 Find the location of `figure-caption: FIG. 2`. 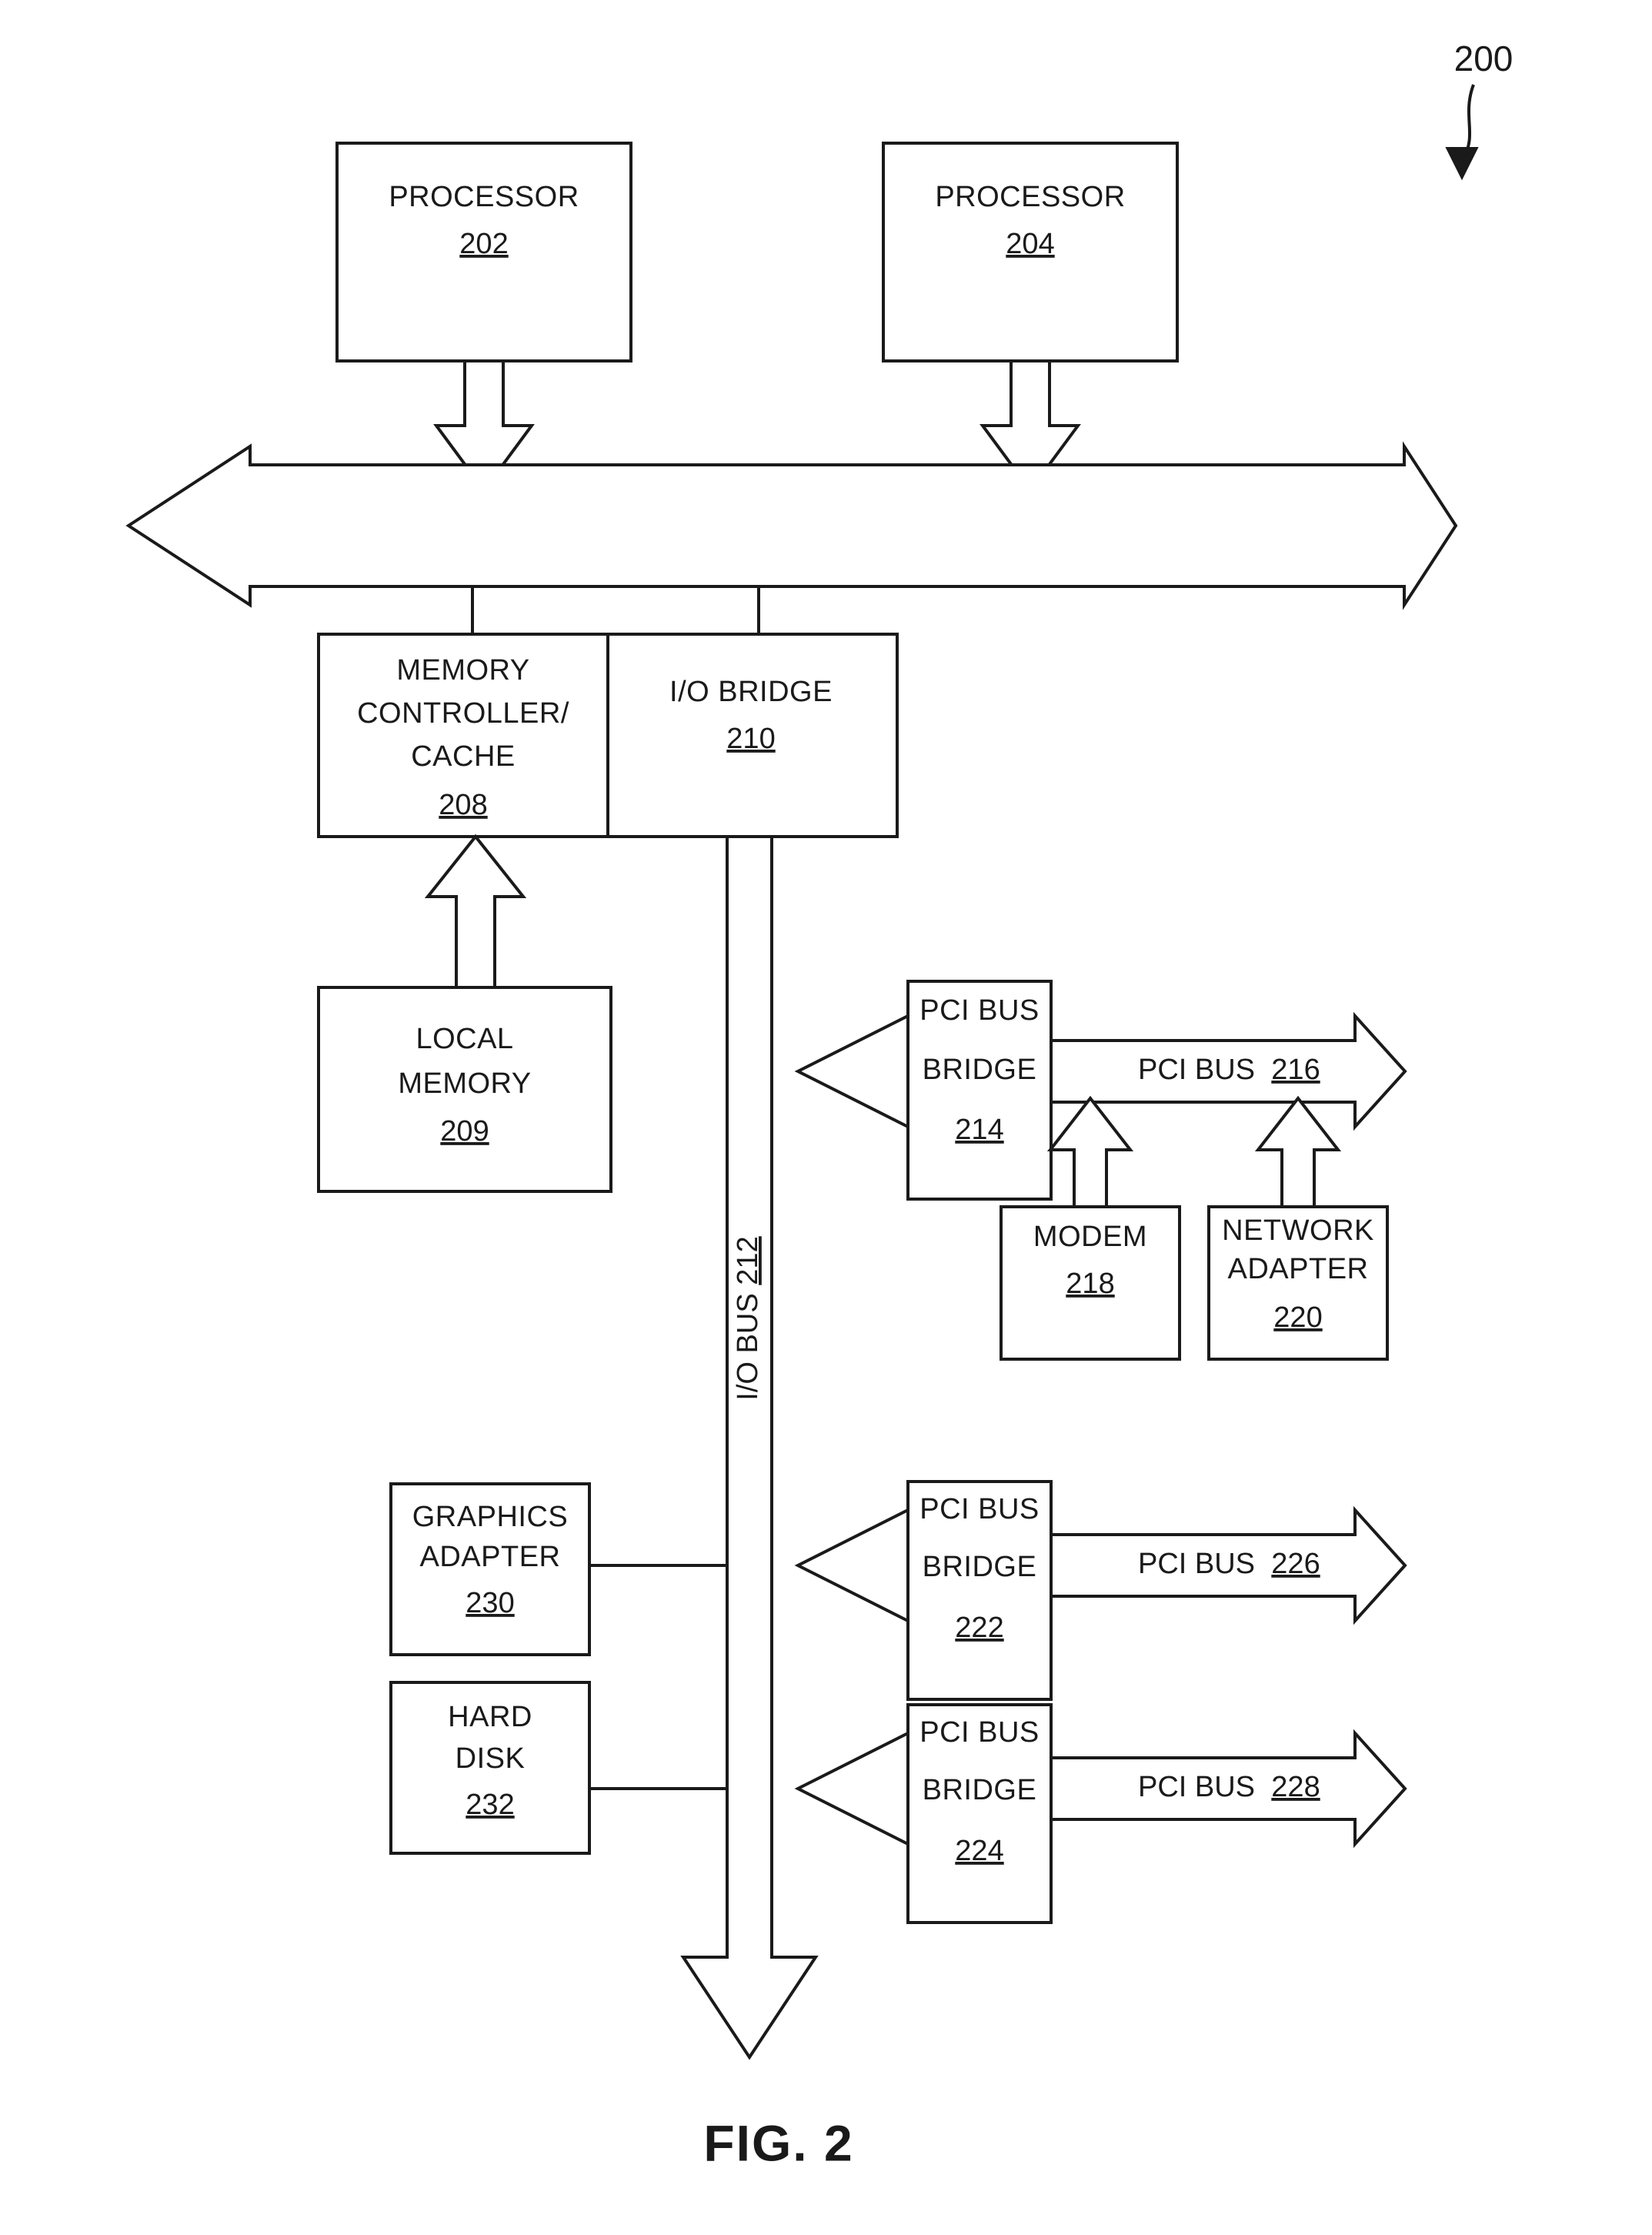

figure-caption: FIG. 2 is located at coordinates (778, 2142).